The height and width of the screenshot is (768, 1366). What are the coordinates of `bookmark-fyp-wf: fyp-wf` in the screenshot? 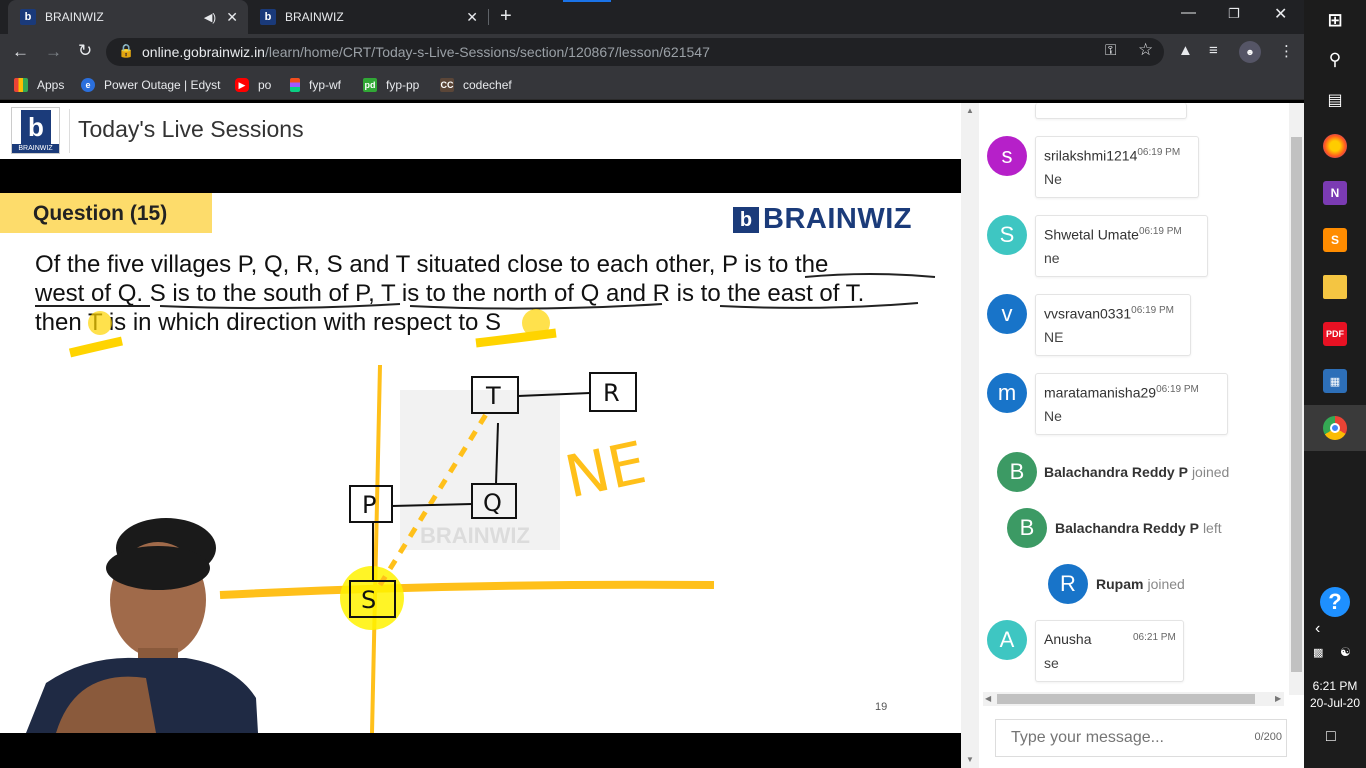 It's located at (315, 85).